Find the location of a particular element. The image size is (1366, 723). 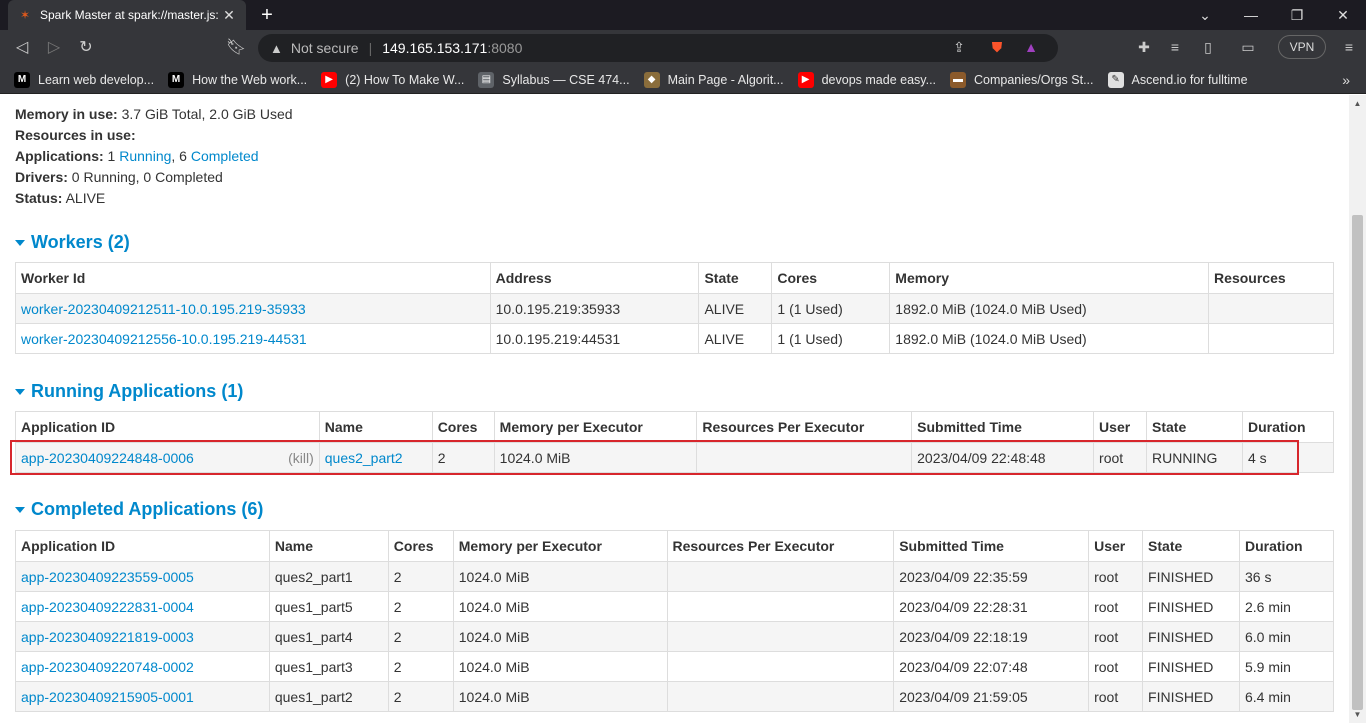

applications-label: Applications: is located at coordinates (59, 156).